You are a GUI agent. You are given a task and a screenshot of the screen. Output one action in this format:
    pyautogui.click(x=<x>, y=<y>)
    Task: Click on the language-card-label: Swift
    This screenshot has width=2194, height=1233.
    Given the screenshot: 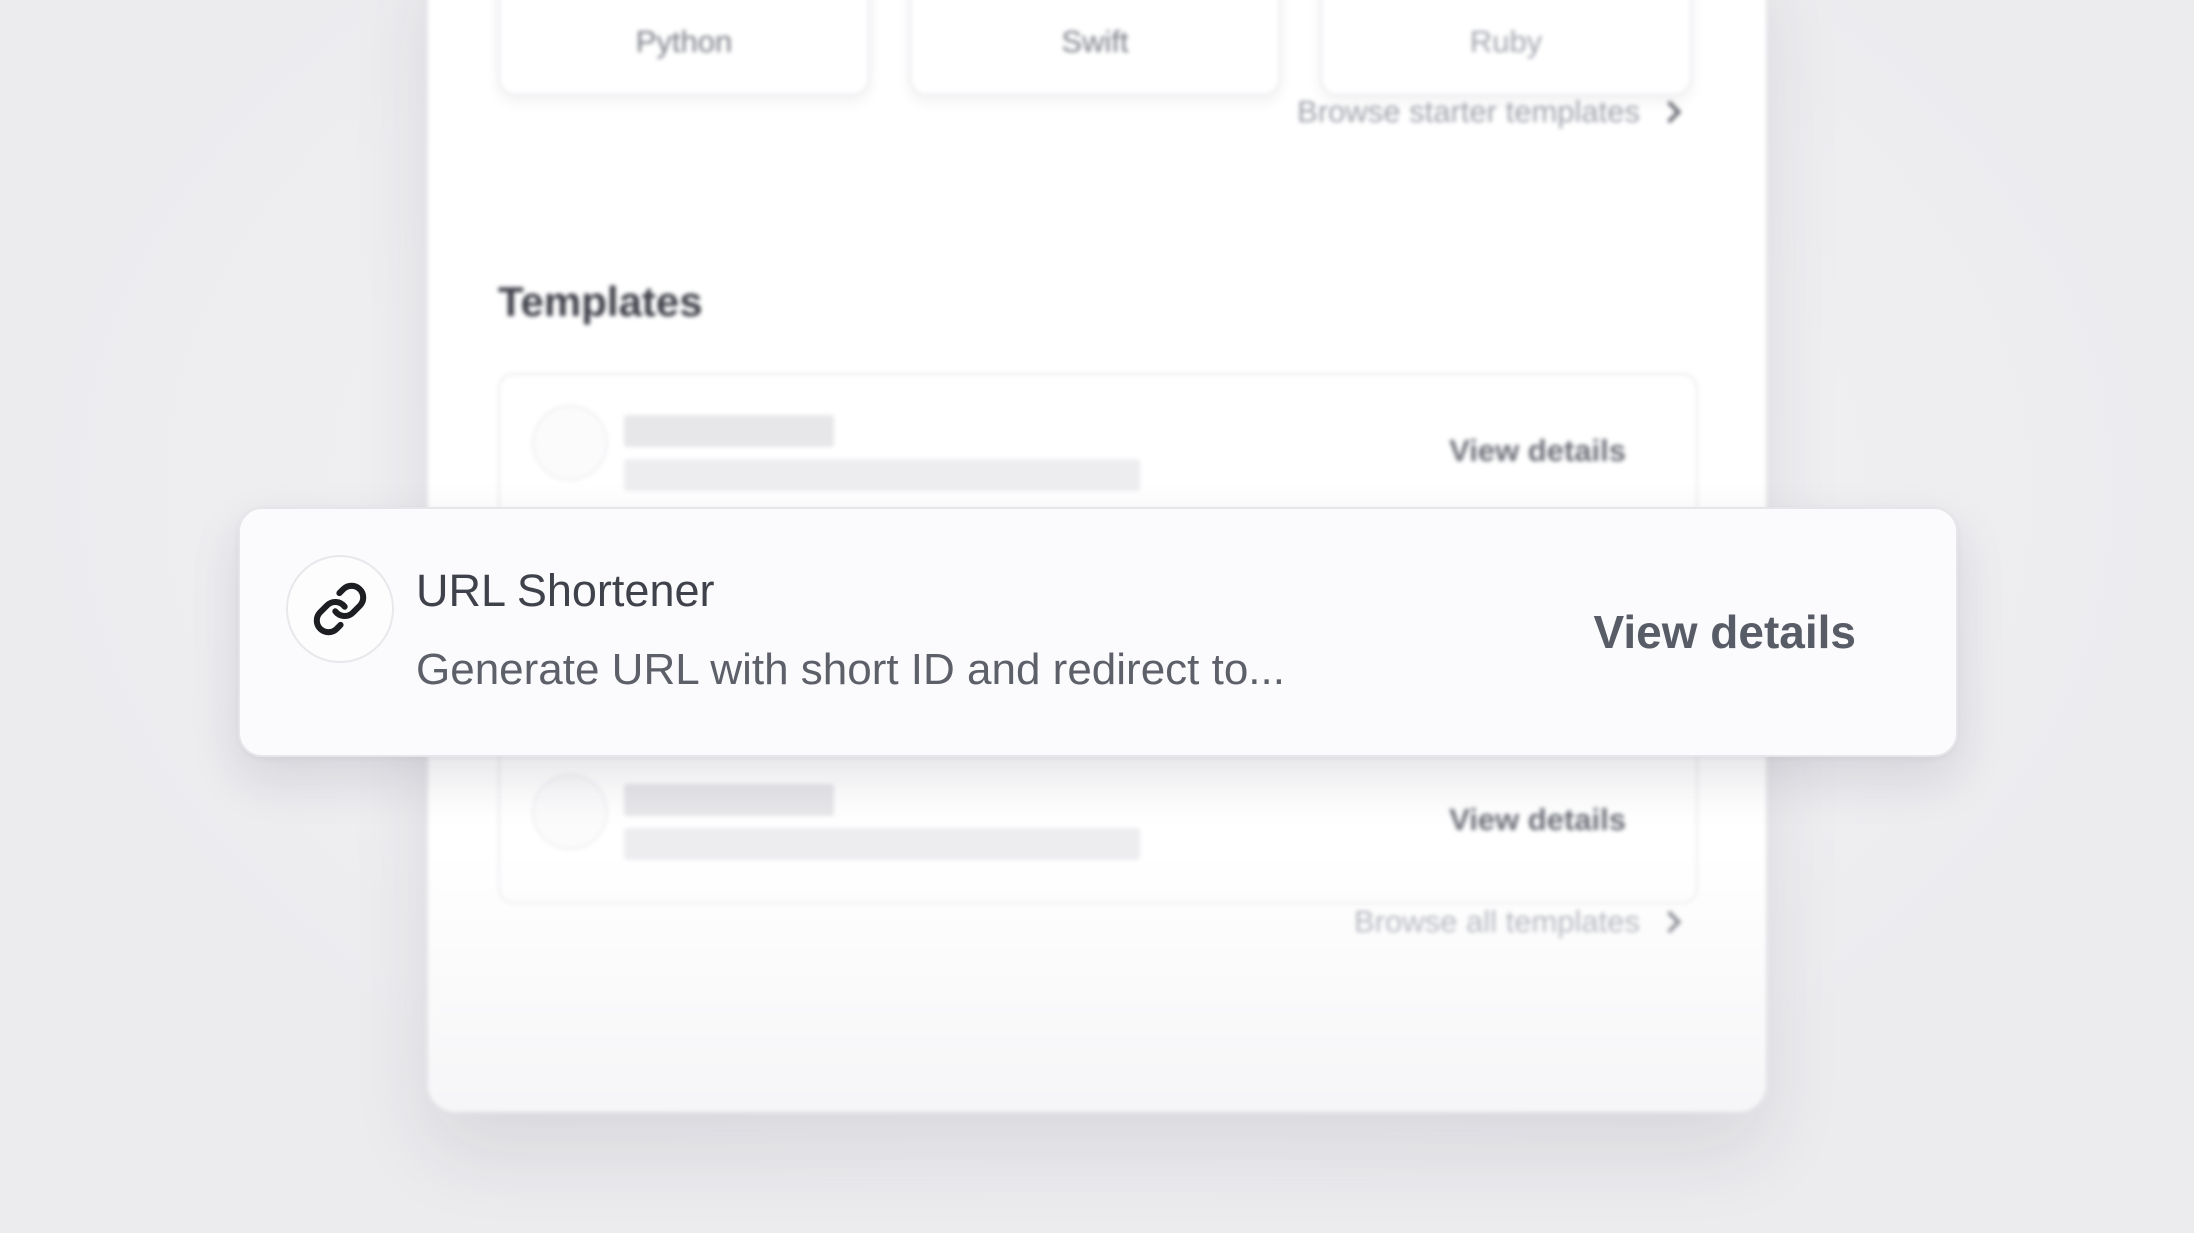 What is the action you would take?
    pyautogui.click(x=1095, y=41)
    